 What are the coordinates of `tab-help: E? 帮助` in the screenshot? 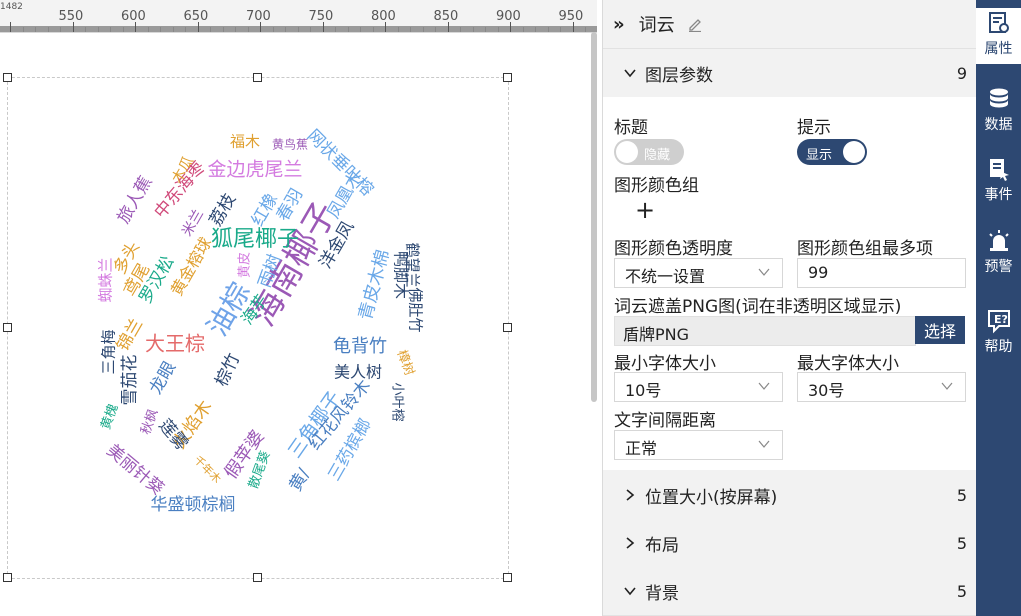 It's located at (998, 334).